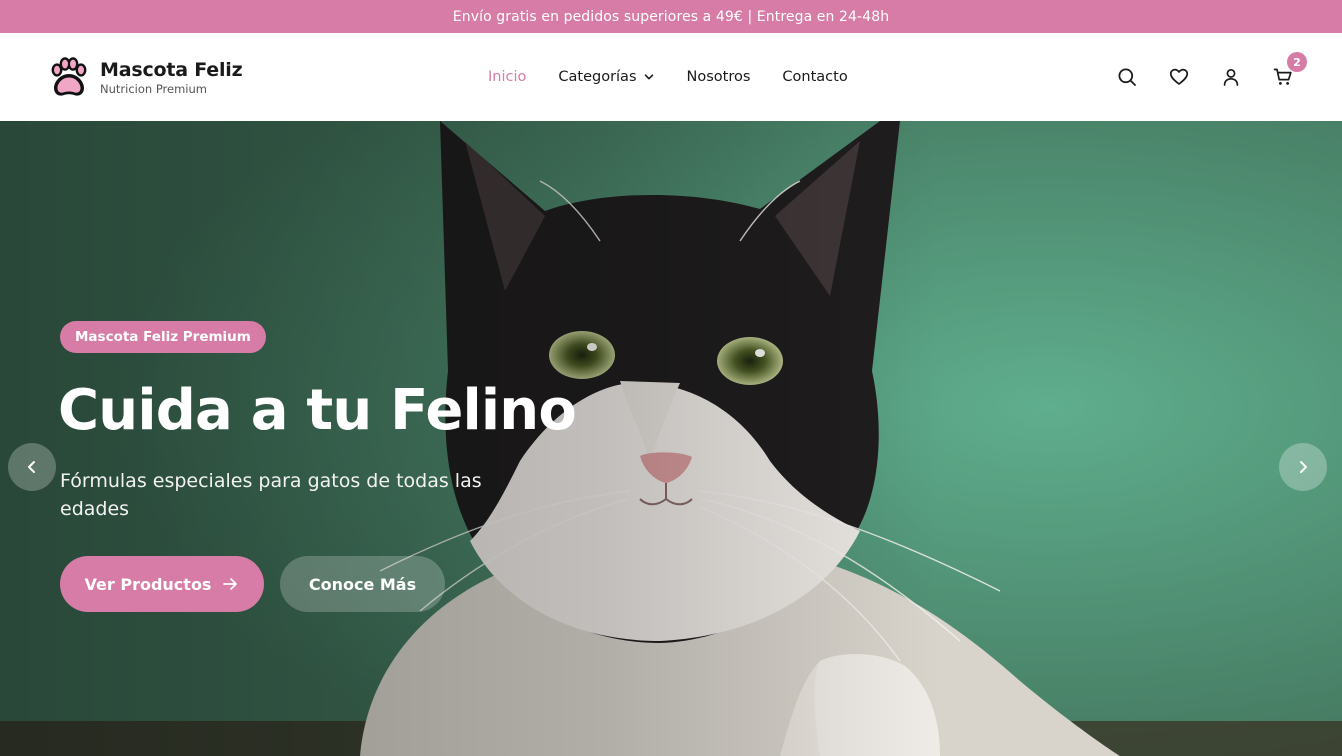 The height and width of the screenshot is (756, 1342). I want to click on view-products-label: Ver Productos, so click(148, 584).